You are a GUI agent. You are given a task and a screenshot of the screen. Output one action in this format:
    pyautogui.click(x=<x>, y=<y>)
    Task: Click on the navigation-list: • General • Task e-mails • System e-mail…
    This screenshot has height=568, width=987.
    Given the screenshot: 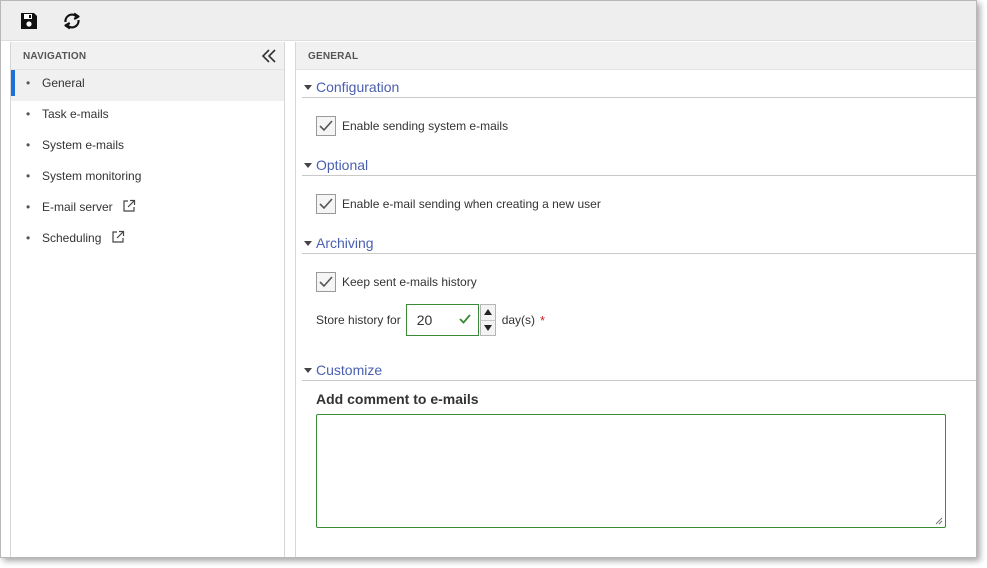 What is the action you would take?
    pyautogui.click(x=147, y=163)
    